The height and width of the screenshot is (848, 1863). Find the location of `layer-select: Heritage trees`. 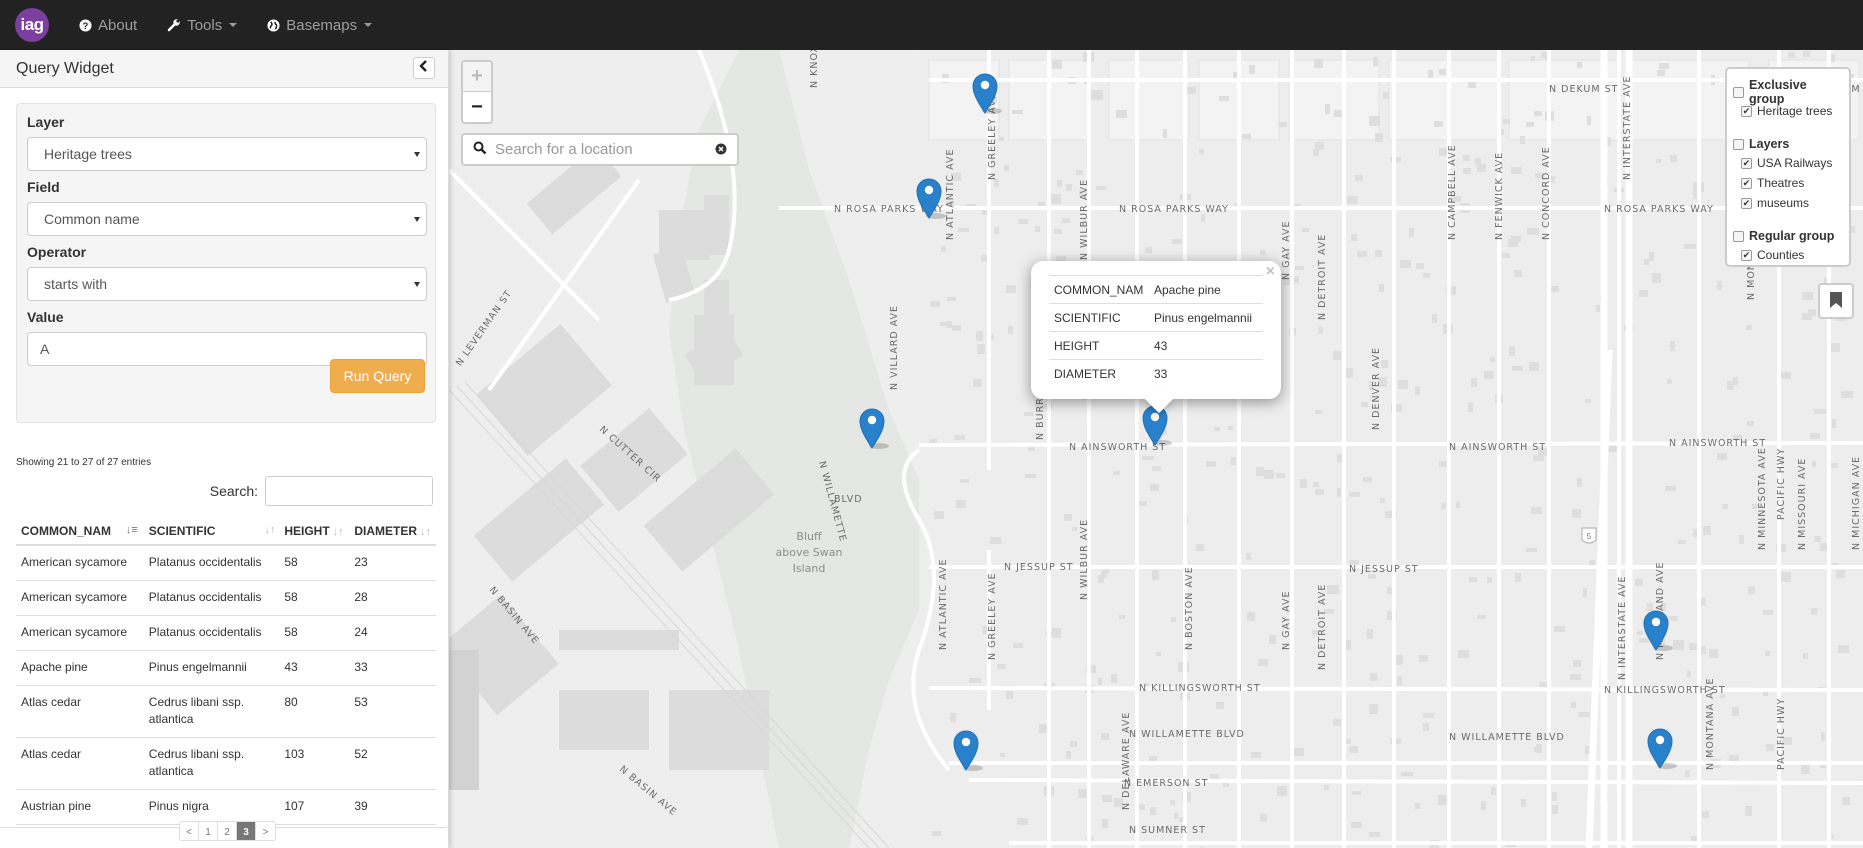

layer-select: Heritage trees is located at coordinates (227, 154).